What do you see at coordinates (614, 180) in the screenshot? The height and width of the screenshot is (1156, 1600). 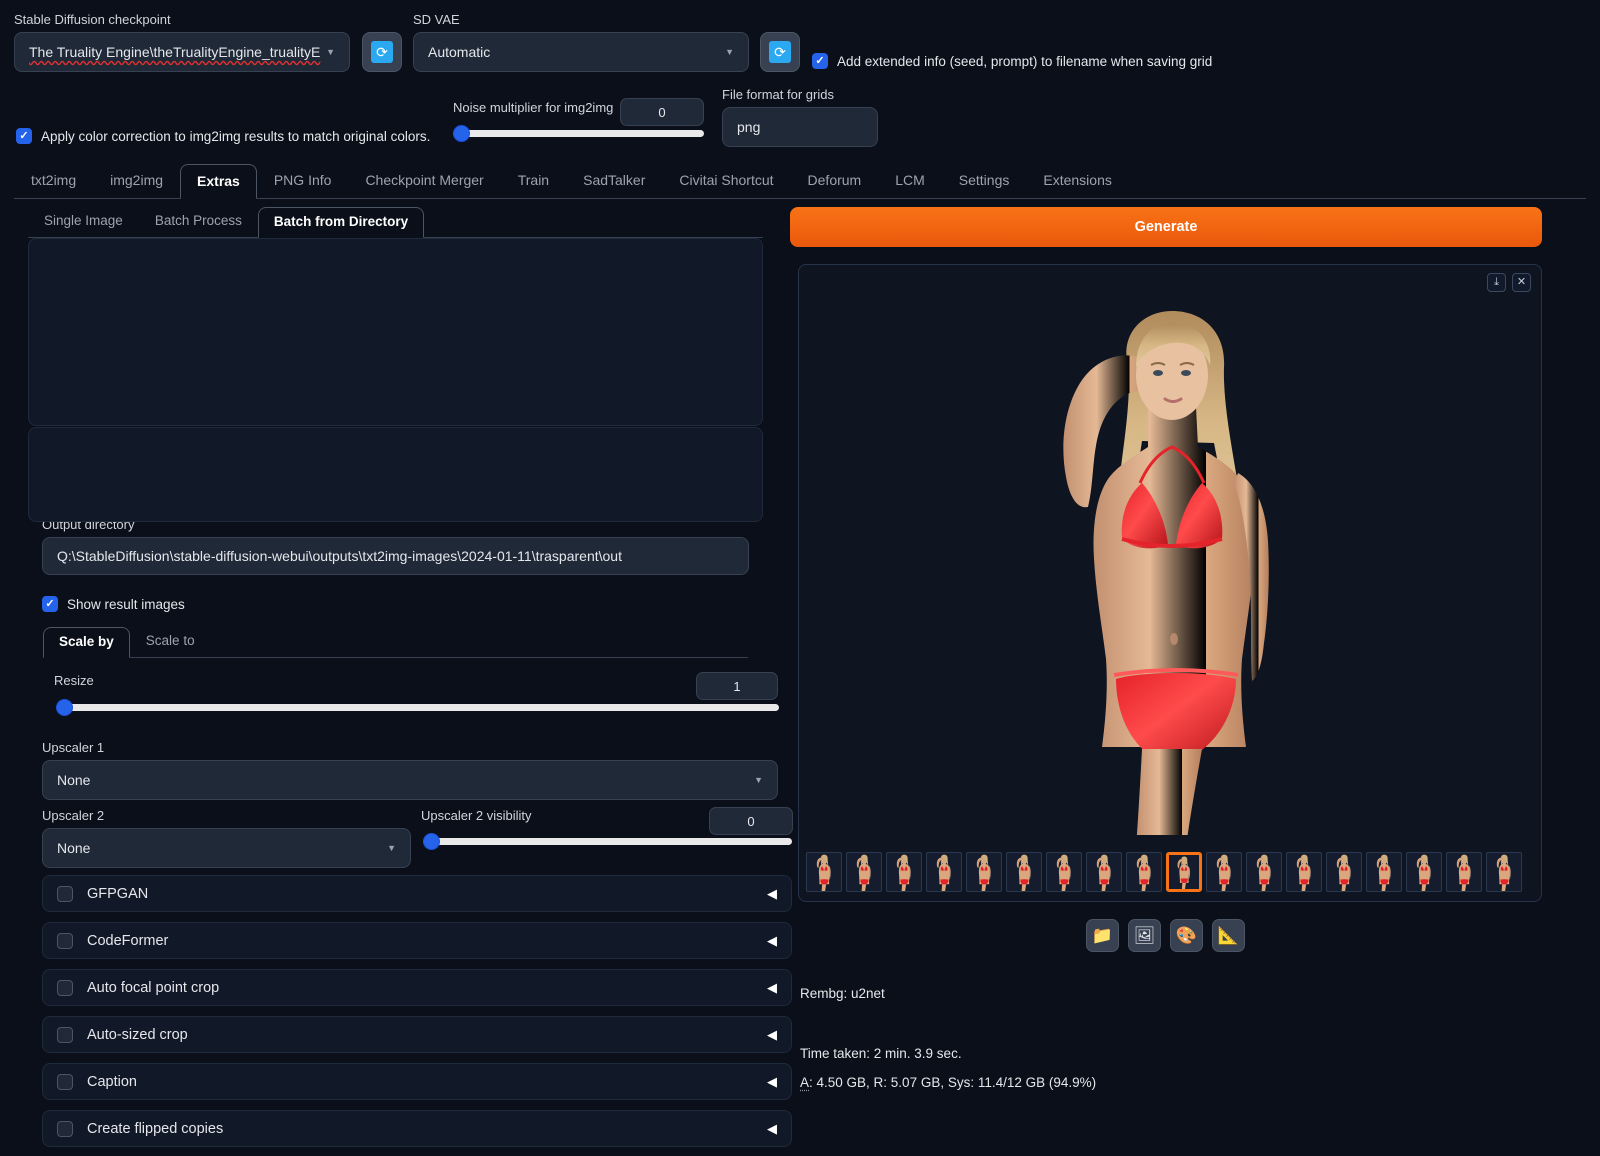 I see `tab-sadtalker: SadTalker` at bounding box center [614, 180].